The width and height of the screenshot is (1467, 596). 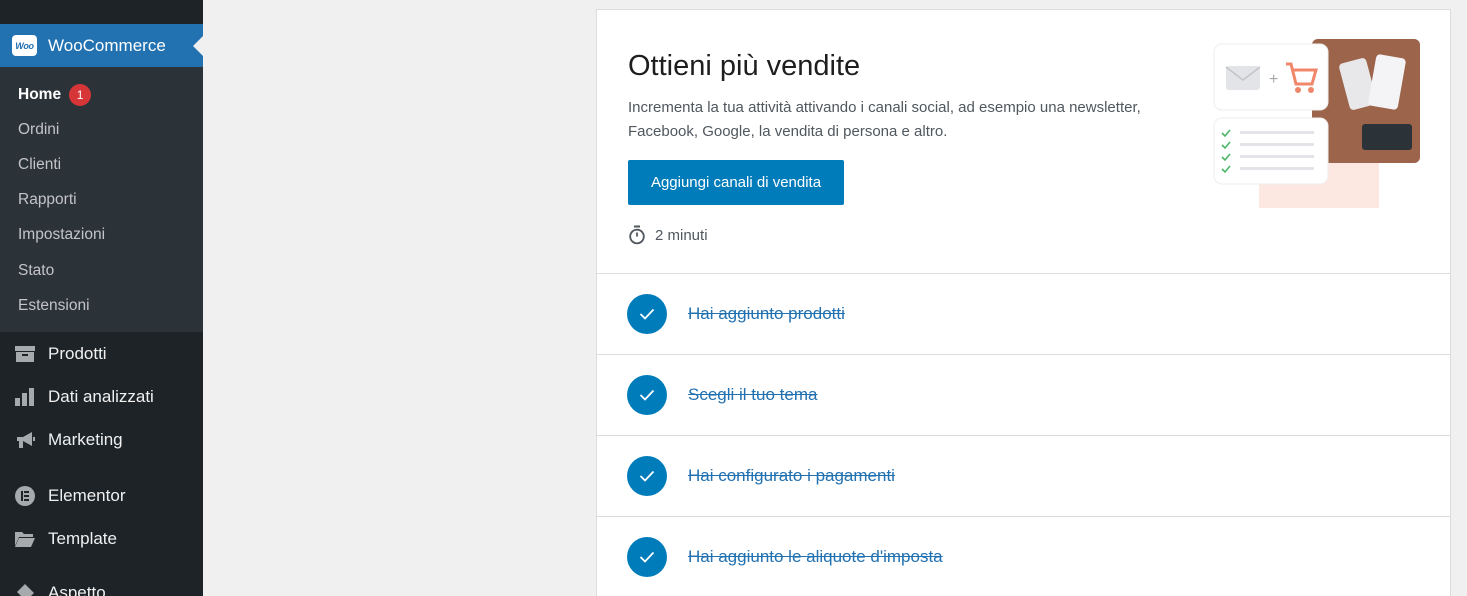 What do you see at coordinates (24, 45) in the screenshot?
I see `woocommerce-icon: Woo` at bounding box center [24, 45].